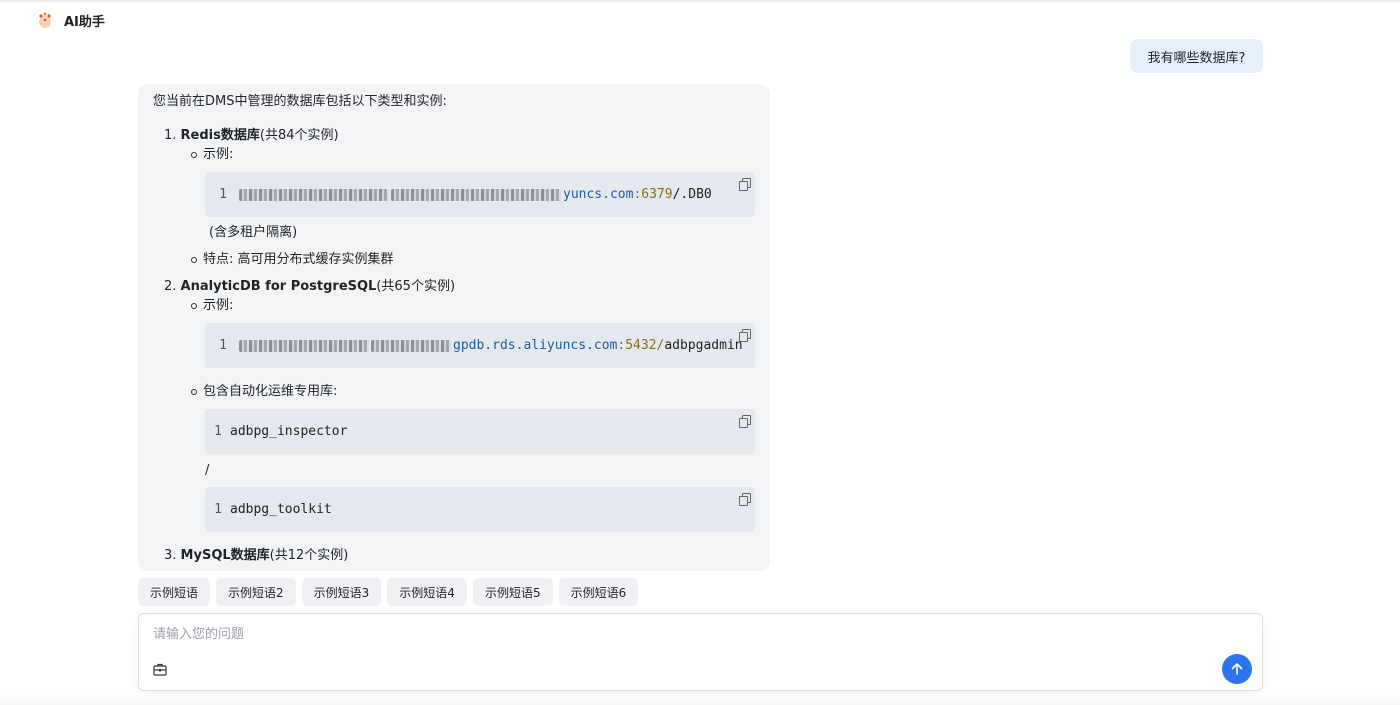 The image size is (1400, 705). Describe the element at coordinates (700, 652) in the screenshot. I see `chat-input-box` at that location.